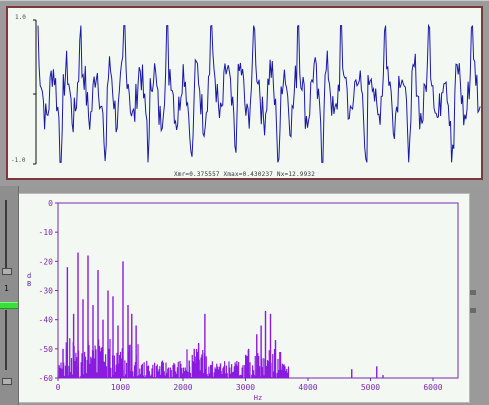  What do you see at coordinates (6, 288) in the screenshot?
I see `channel-label: 1` at bounding box center [6, 288].